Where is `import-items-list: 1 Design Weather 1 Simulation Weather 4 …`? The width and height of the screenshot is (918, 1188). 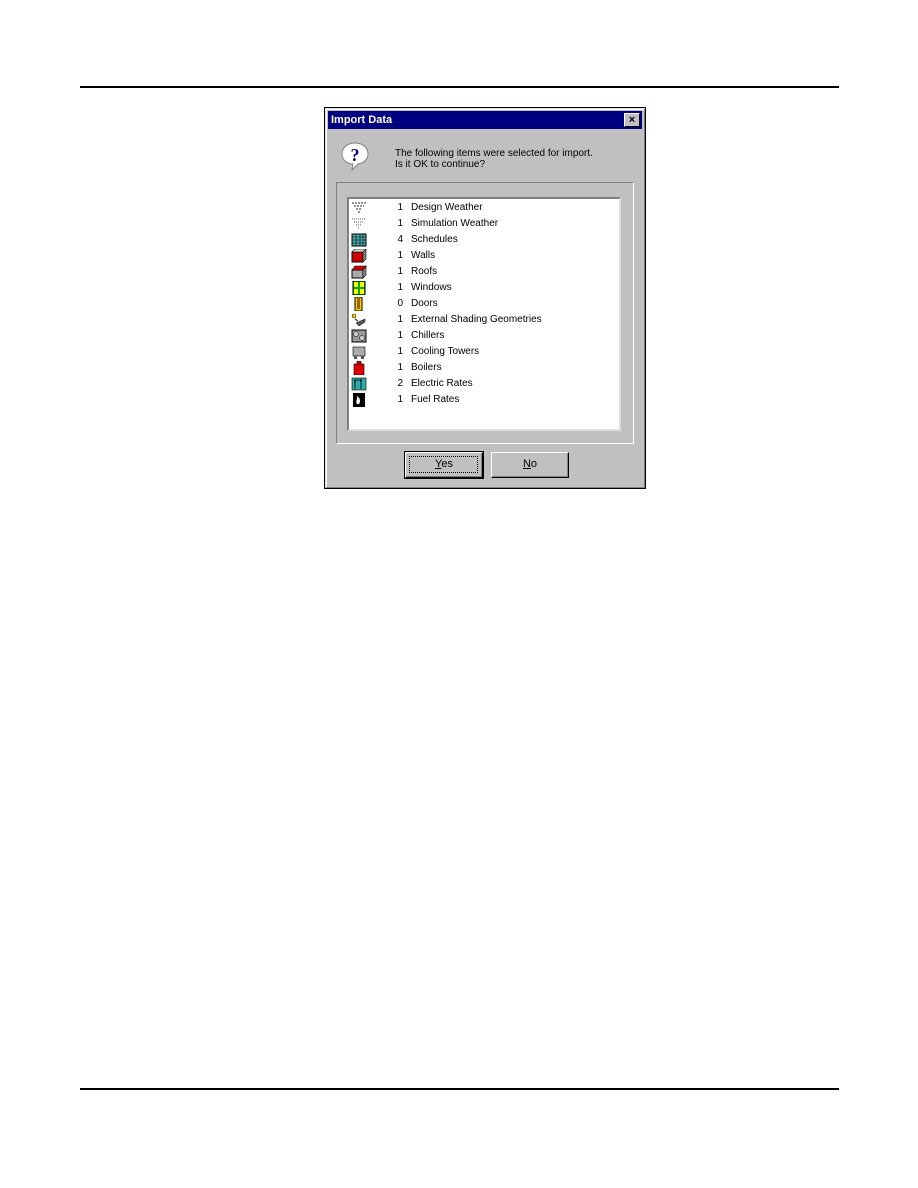
import-items-list: 1 Design Weather 1 Simulation Weather 4 … is located at coordinates (484, 314).